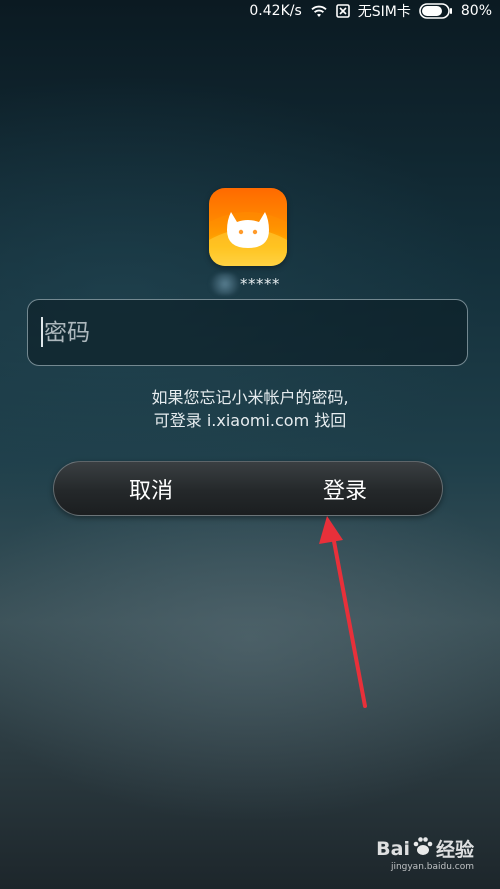  I want to click on action-button-group: 取消 登录, so click(248, 488).